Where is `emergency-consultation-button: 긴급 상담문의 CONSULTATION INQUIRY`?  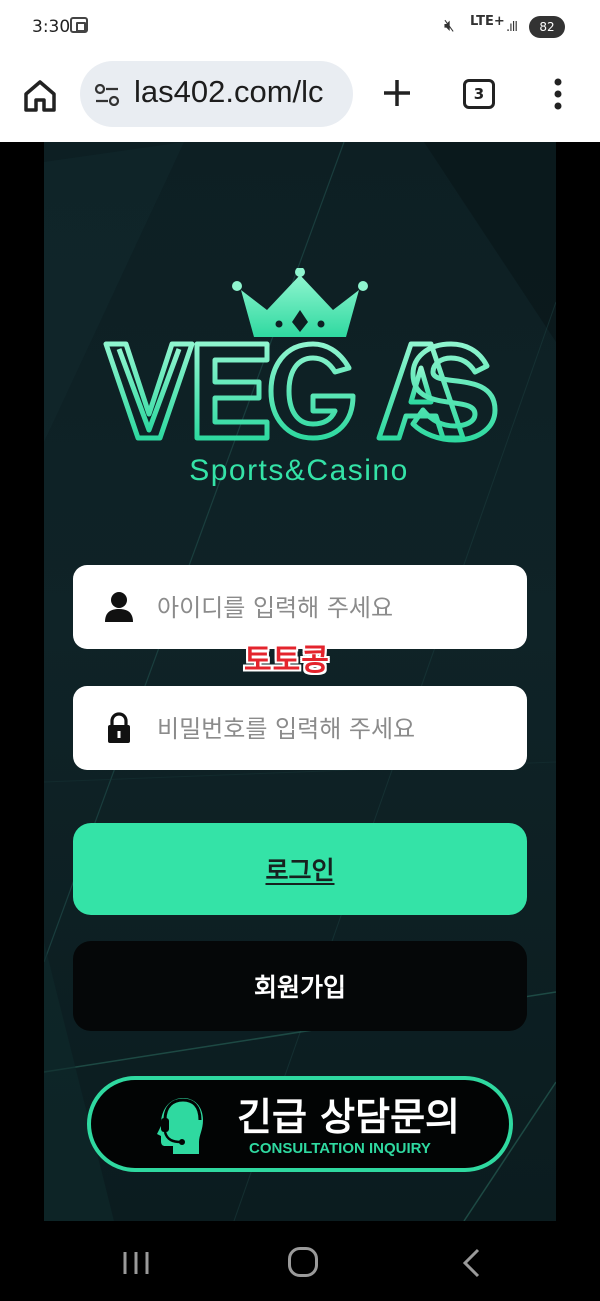 emergency-consultation-button: 긴급 상담문의 CONSULTATION INQUIRY is located at coordinates (300, 1124).